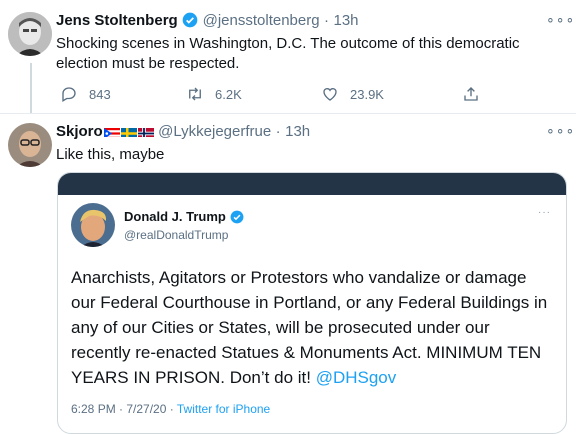  I want to click on avatar-skjoro, so click(30, 145).